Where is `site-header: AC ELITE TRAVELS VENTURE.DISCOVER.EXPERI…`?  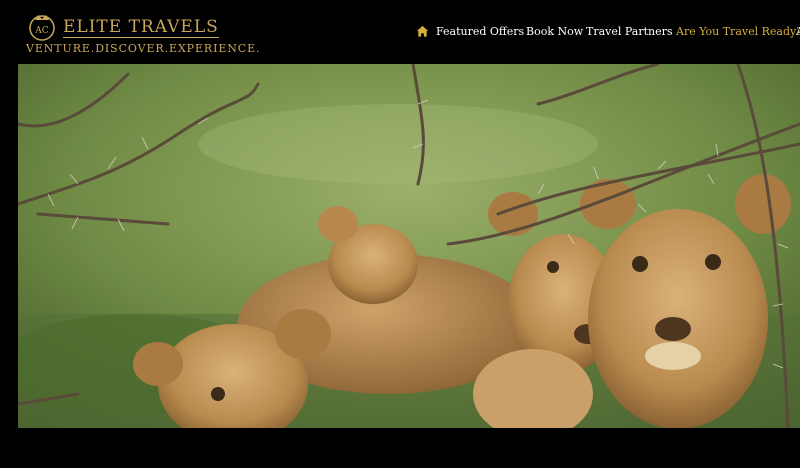
site-header: AC ELITE TRAVELS VENTURE.DISCOVER.EXPERI… is located at coordinates (400, 32).